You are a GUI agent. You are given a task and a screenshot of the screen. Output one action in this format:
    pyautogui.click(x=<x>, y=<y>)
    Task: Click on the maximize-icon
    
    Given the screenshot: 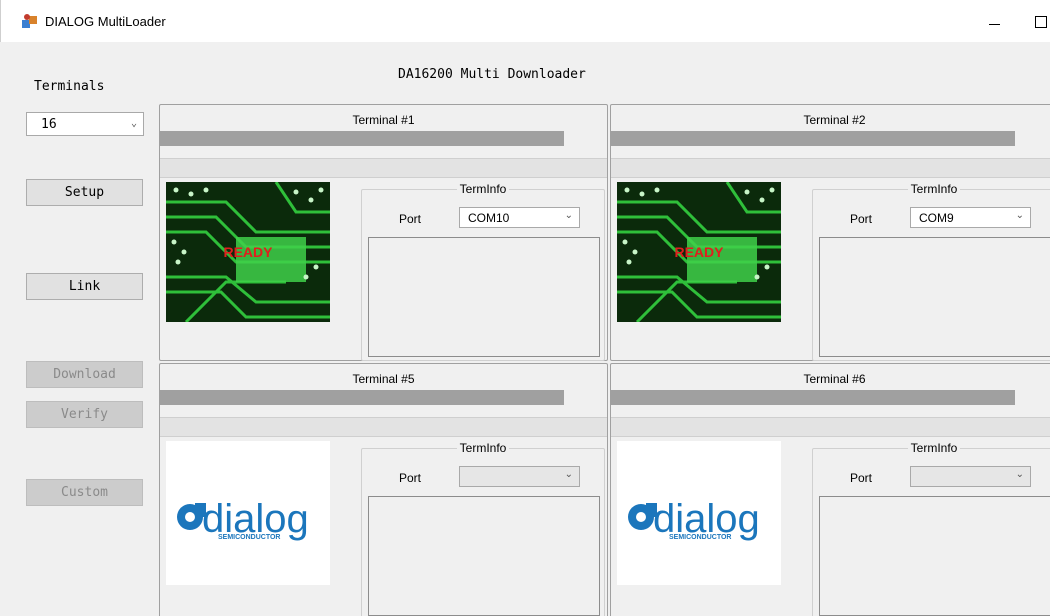 What is the action you would take?
    pyautogui.click(x=1040, y=21)
    